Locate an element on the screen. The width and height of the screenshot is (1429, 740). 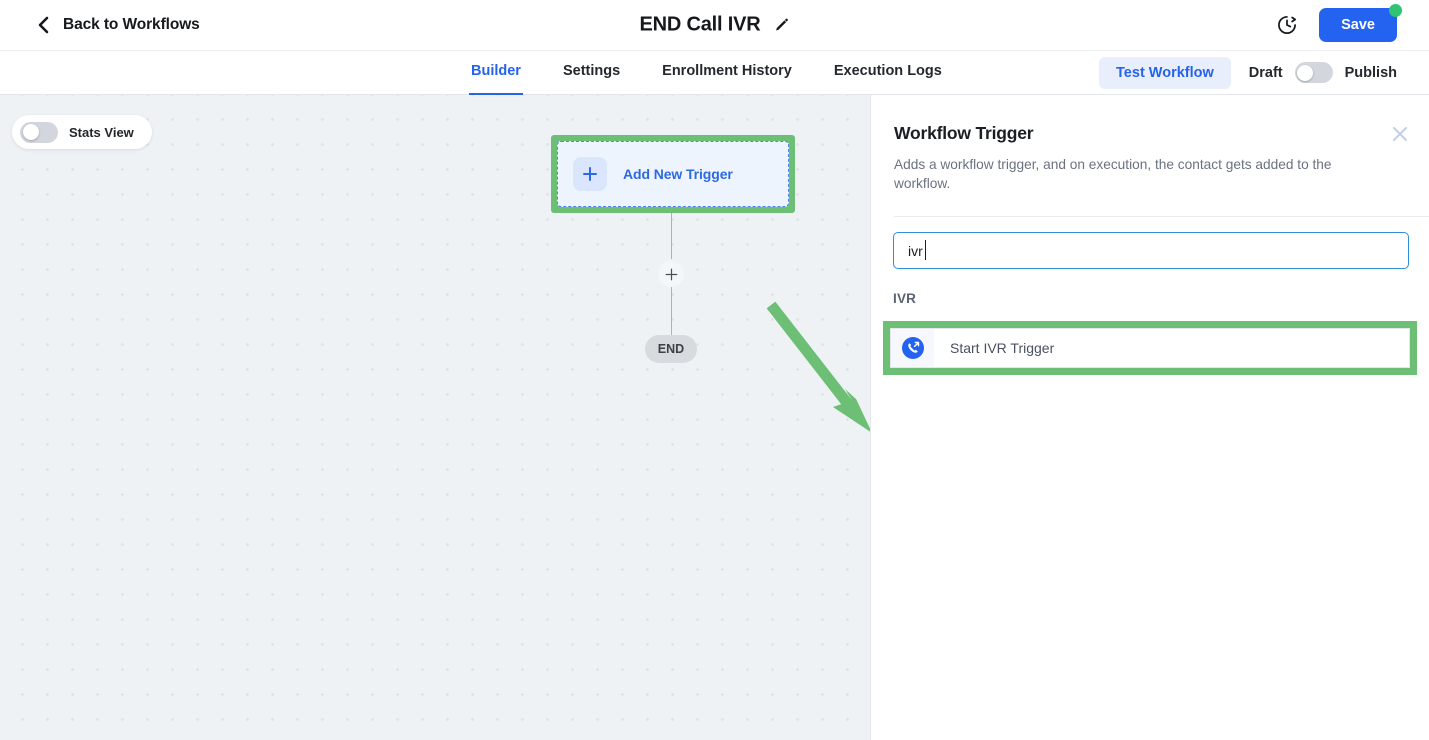
trigger-option-label: Start IVR Trigger is located at coordinates (1002, 348).